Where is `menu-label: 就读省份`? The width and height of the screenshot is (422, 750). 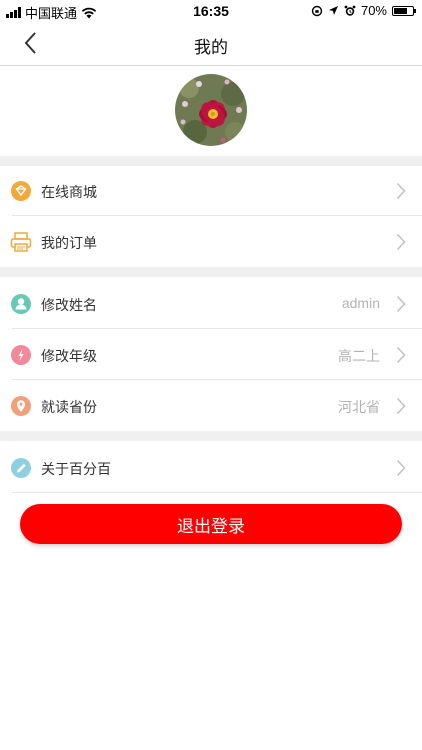 menu-label: 就读省份 is located at coordinates (69, 407).